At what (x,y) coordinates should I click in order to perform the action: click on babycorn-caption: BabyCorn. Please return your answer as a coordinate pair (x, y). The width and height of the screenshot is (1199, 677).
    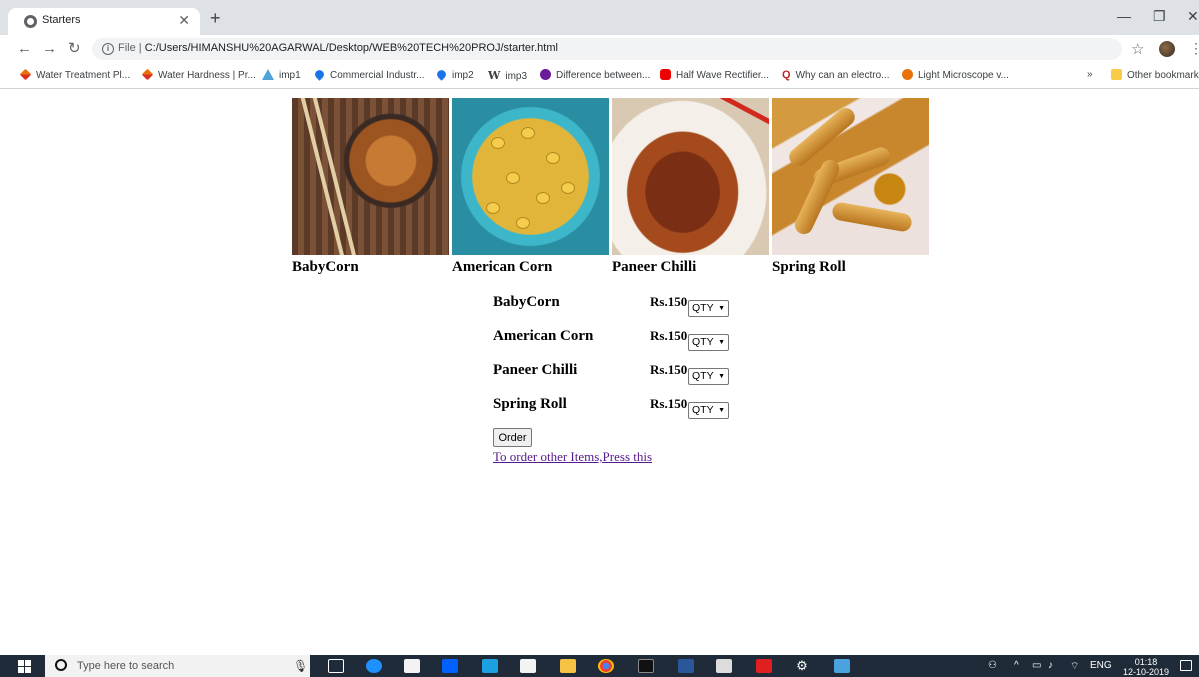
    Looking at the image, I should click on (325, 267).